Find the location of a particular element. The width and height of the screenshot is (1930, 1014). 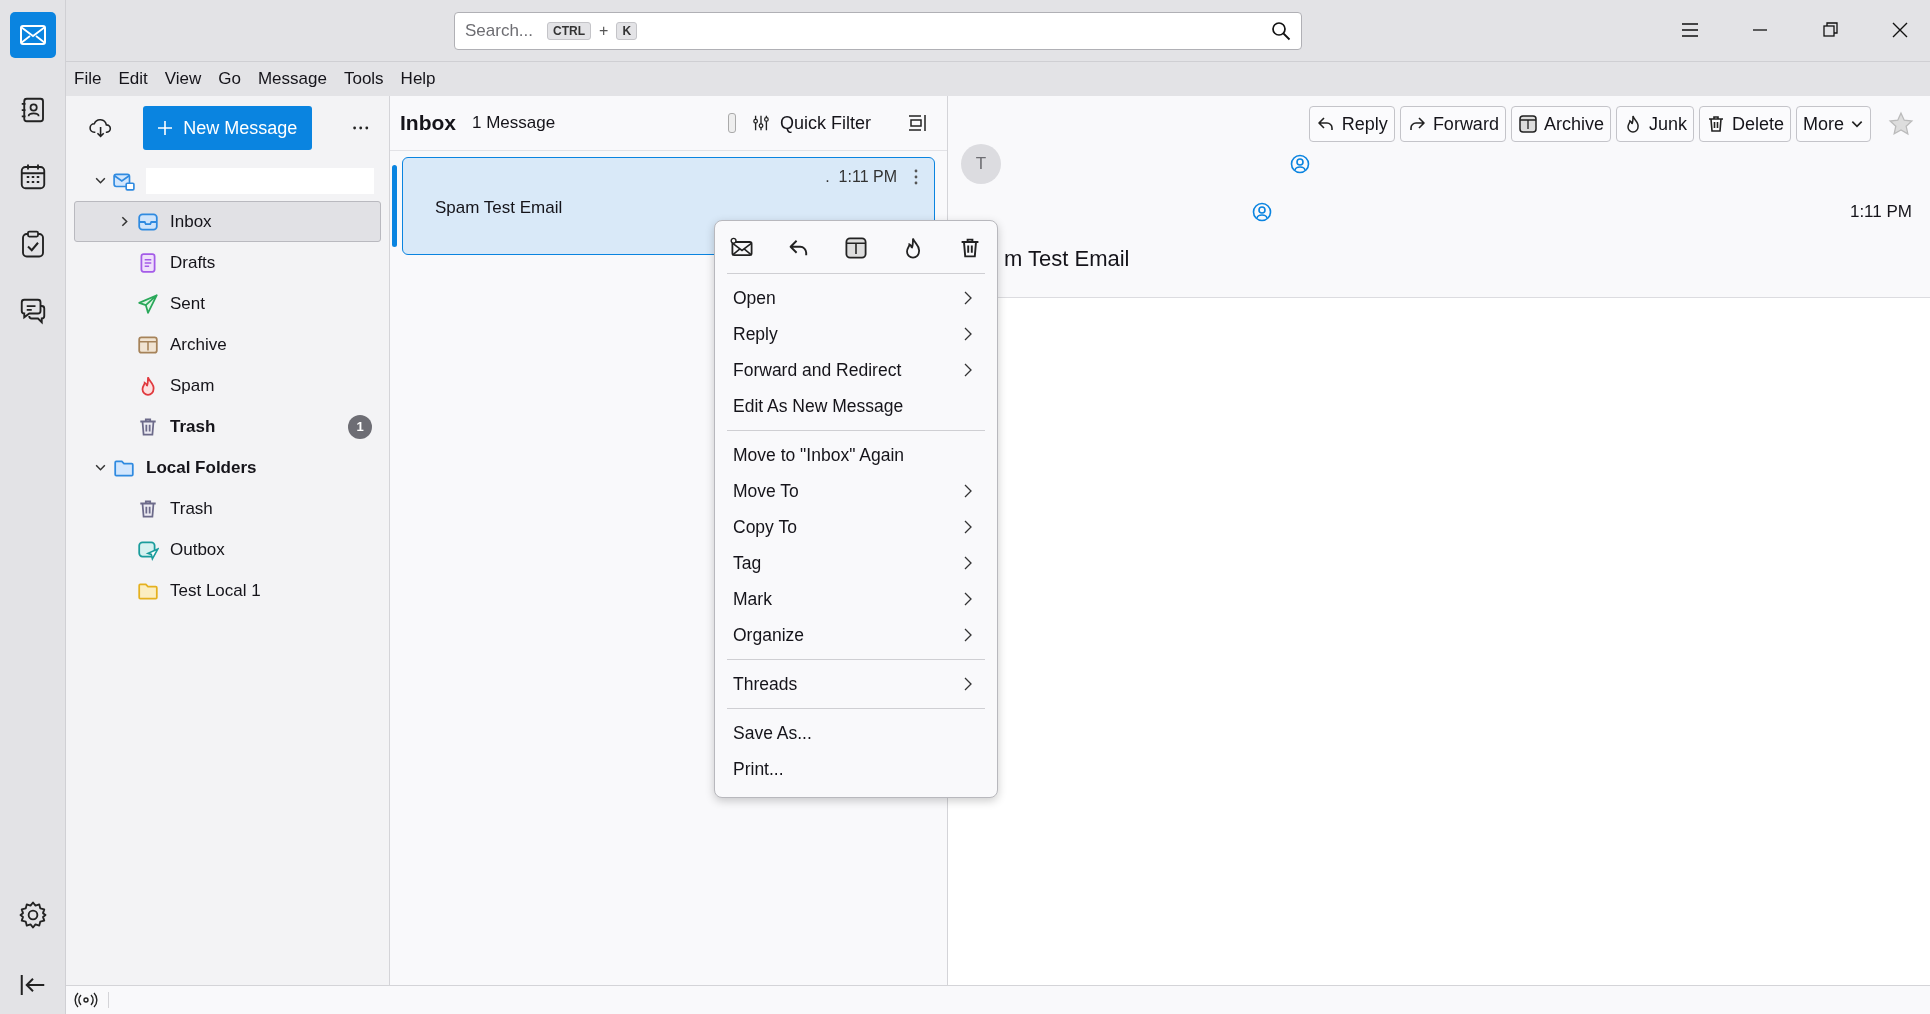

menu-item-label: Tag is located at coordinates (747, 563).